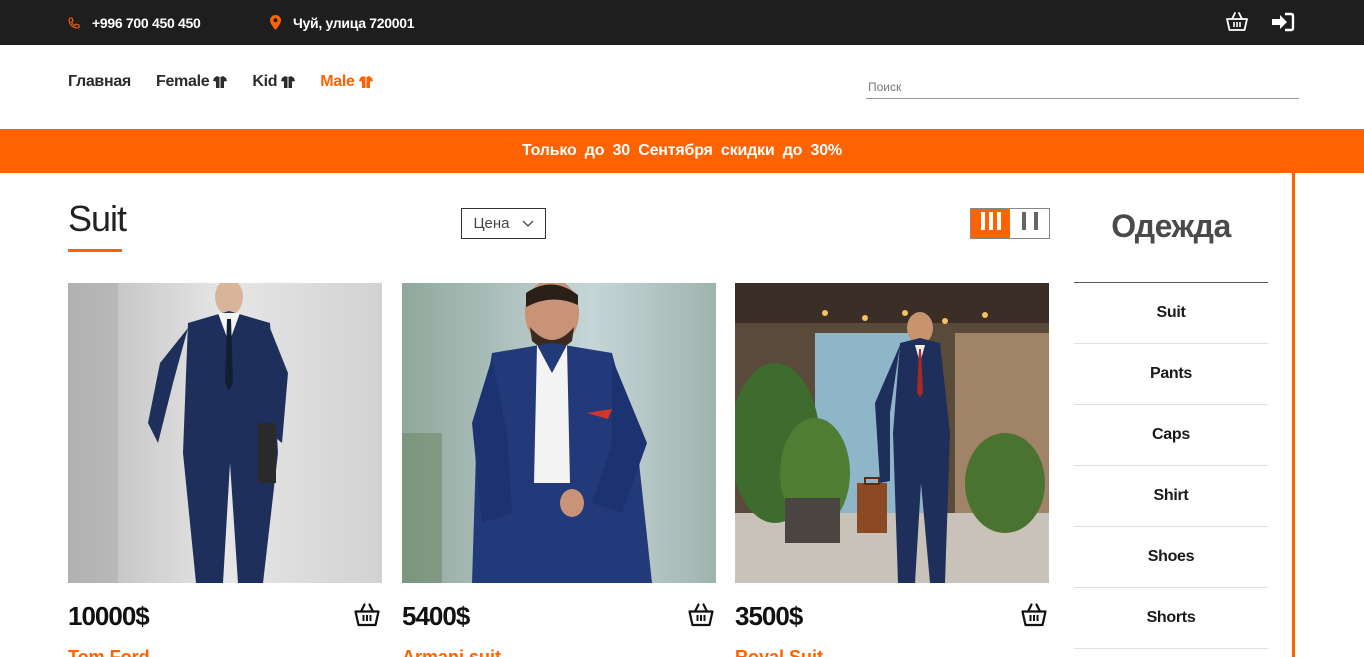  Describe the element at coordinates (97, 218) in the screenshot. I see `page-title: Suit` at that location.